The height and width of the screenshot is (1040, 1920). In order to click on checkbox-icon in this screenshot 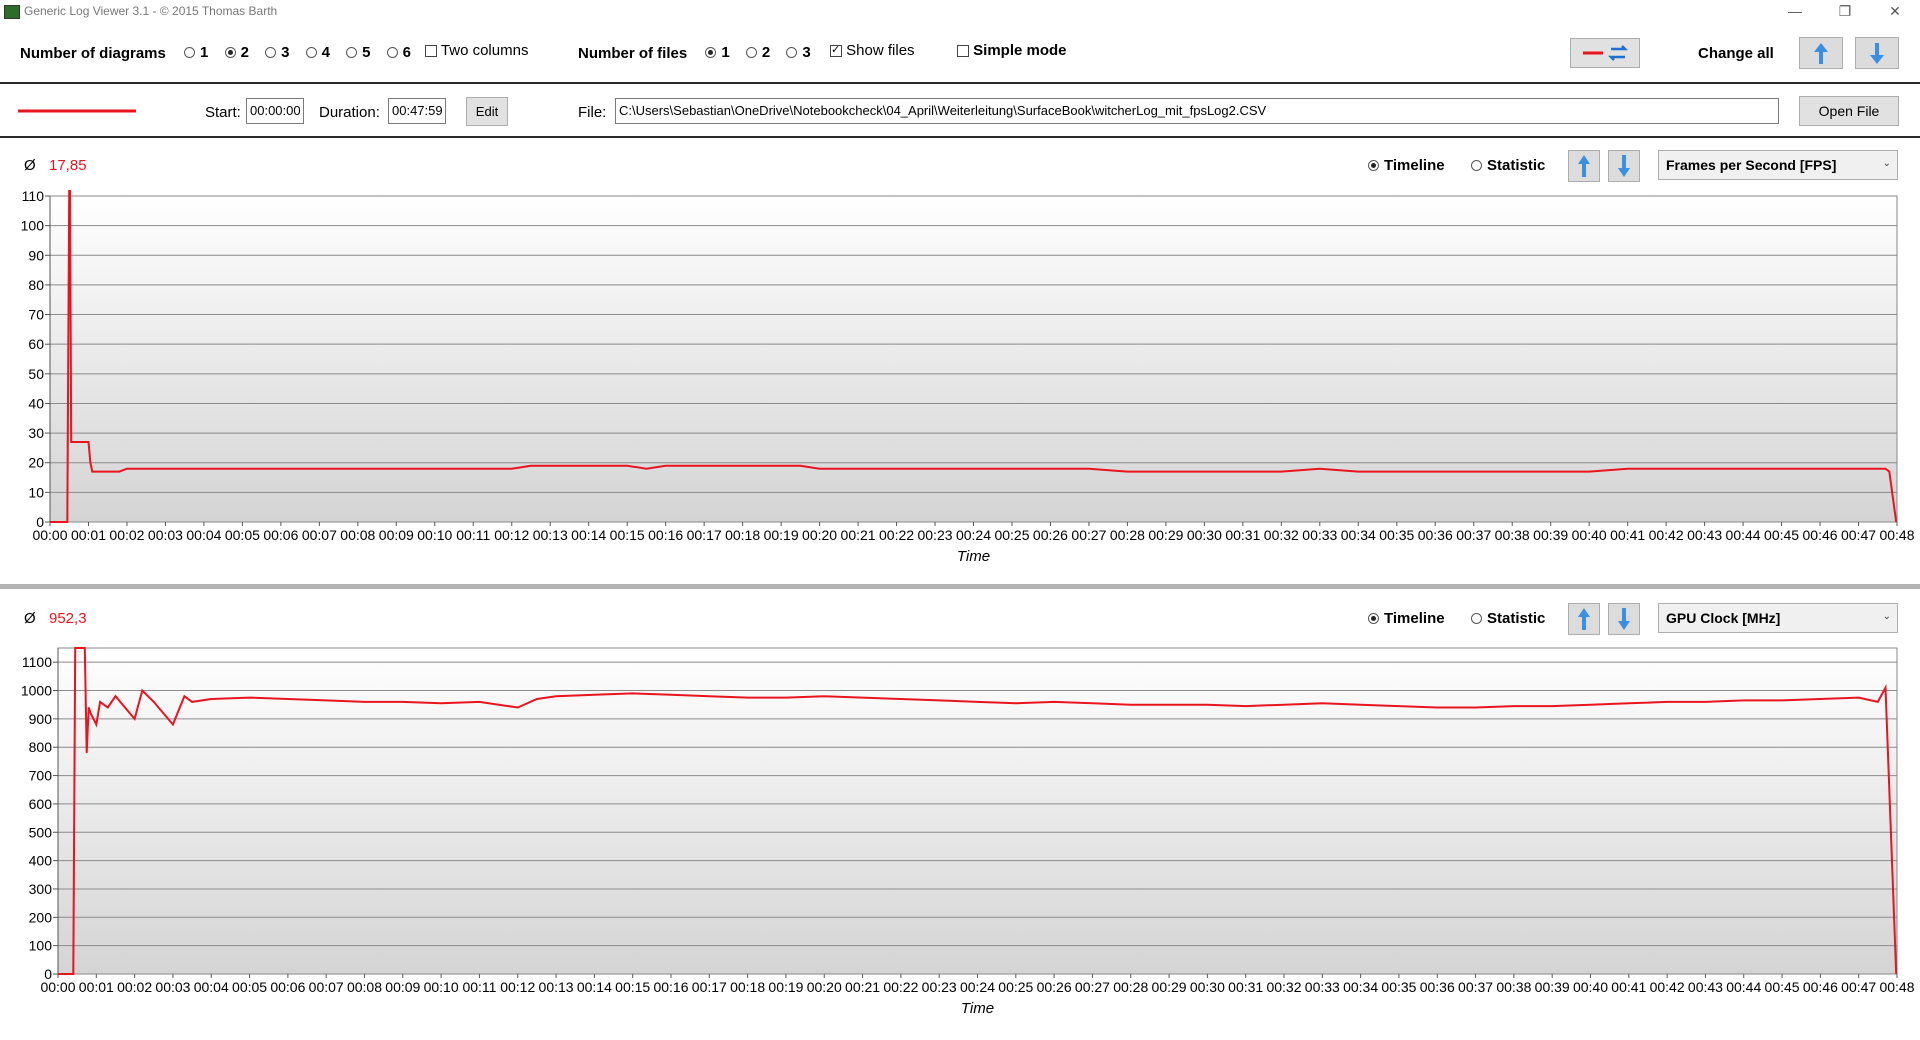, I will do `click(963, 51)`.